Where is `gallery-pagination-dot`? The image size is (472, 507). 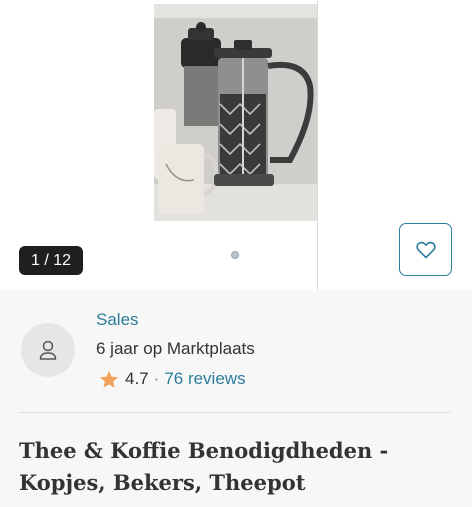
gallery-pagination-dot is located at coordinates (235, 255).